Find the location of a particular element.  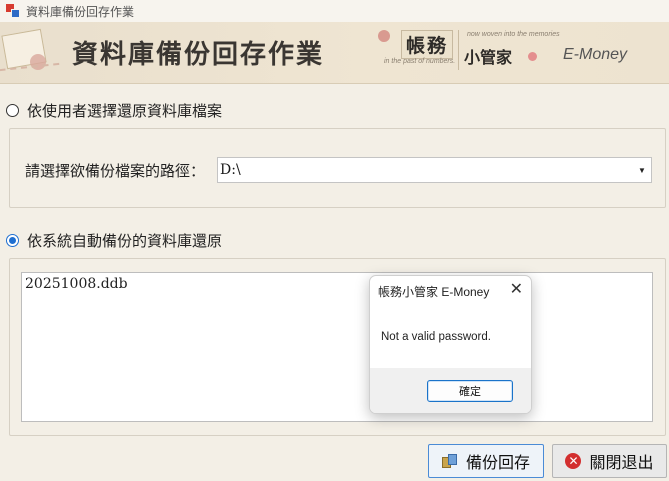

divider is located at coordinates (458, 50).